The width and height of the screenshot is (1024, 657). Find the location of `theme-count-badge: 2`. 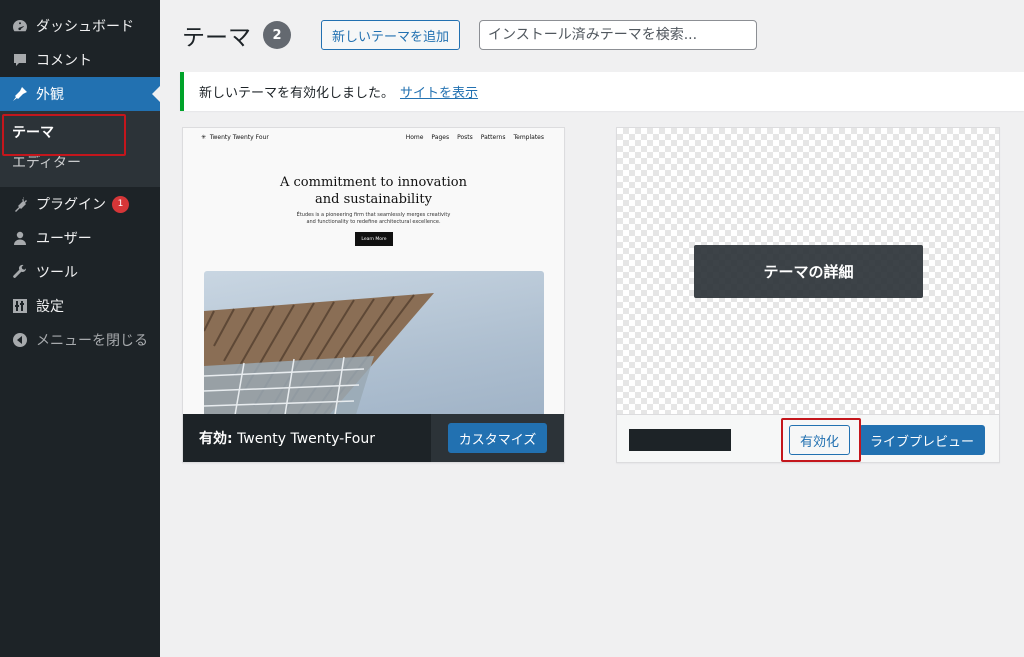

theme-count-badge: 2 is located at coordinates (277, 35).